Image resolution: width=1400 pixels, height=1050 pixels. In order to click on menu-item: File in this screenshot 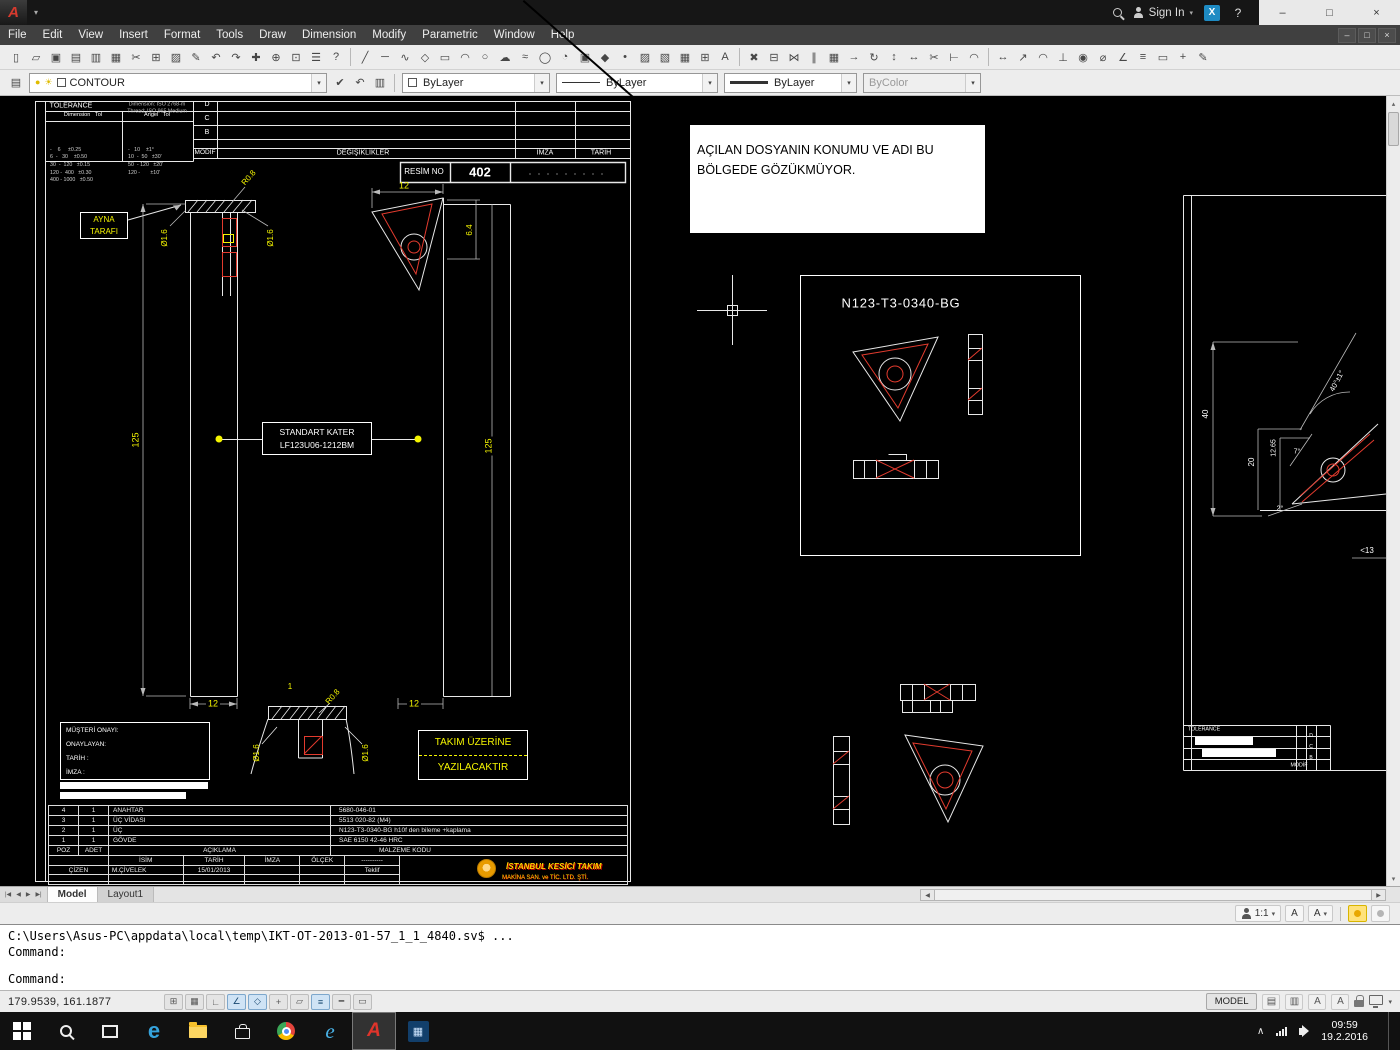, I will do `click(17, 35)`.